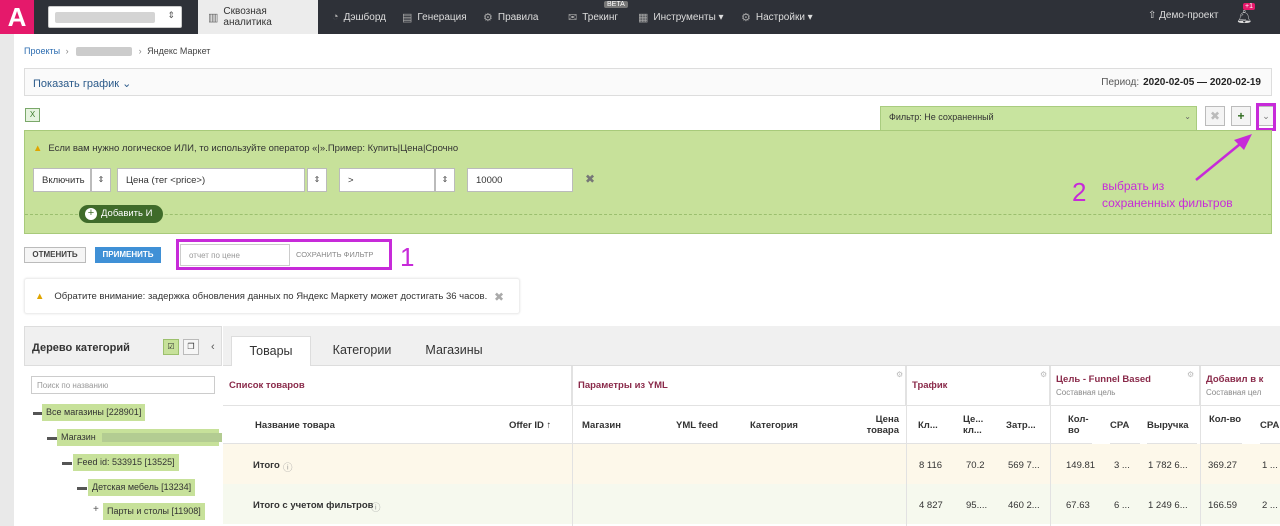 This screenshot has height=526, width=1280. What do you see at coordinates (510, 17) in the screenshot?
I see `nav-rules: ⚙ Правила` at bounding box center [510, 17].